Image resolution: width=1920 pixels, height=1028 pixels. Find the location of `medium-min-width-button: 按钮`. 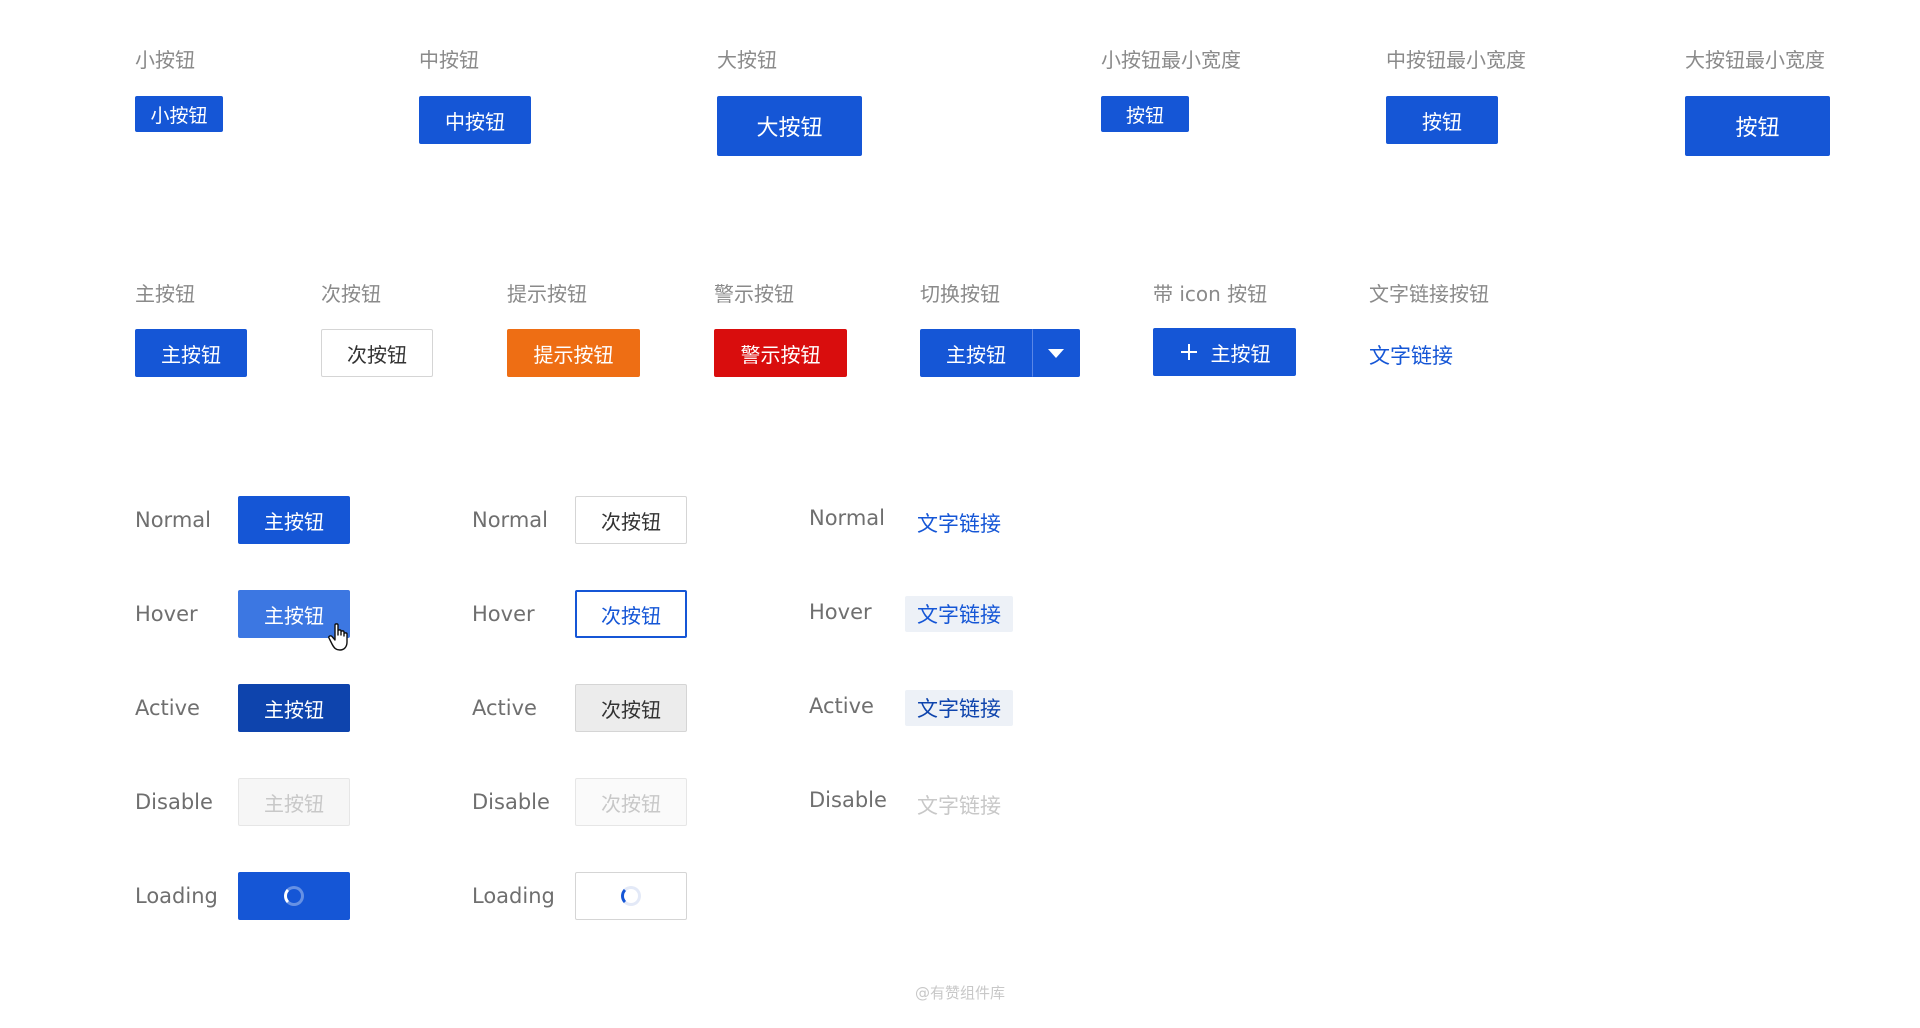

medium-min-width-button: 按钮 is located at coordinates (1442, 120).